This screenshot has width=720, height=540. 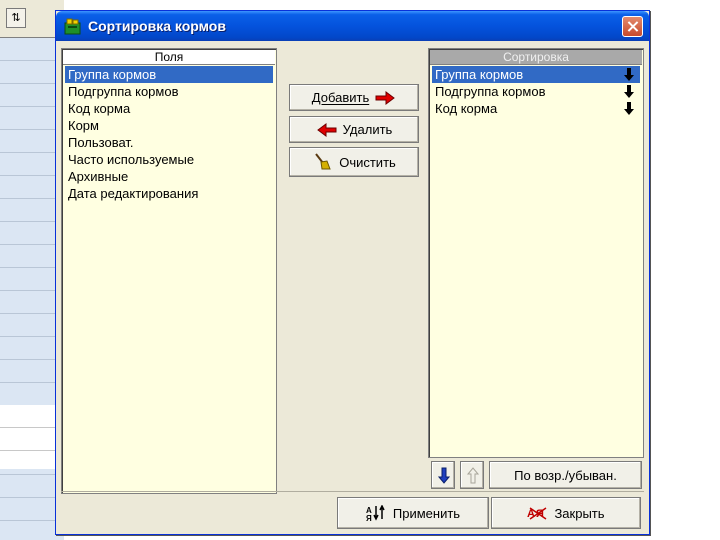 I want to click on close-icon, so click(x=632, y=26).